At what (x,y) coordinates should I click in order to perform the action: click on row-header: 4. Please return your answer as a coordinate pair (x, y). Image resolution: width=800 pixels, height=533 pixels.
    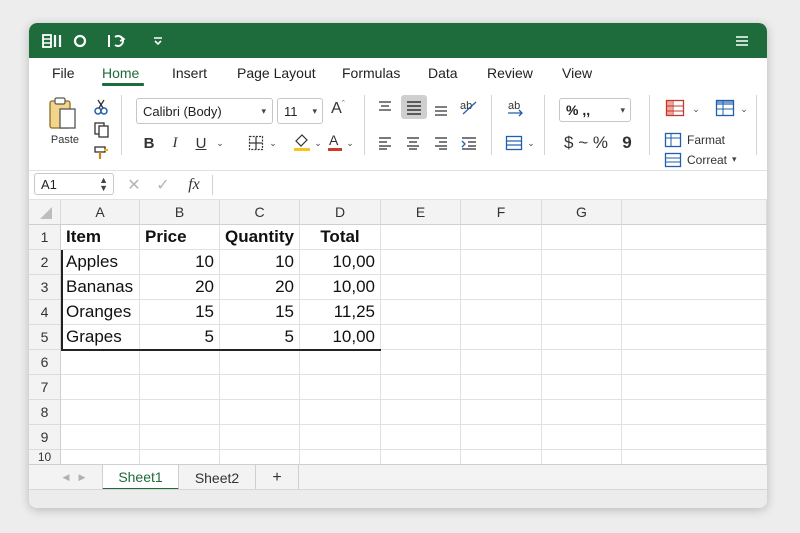
    Looking at the image, I should click on (45, 312).